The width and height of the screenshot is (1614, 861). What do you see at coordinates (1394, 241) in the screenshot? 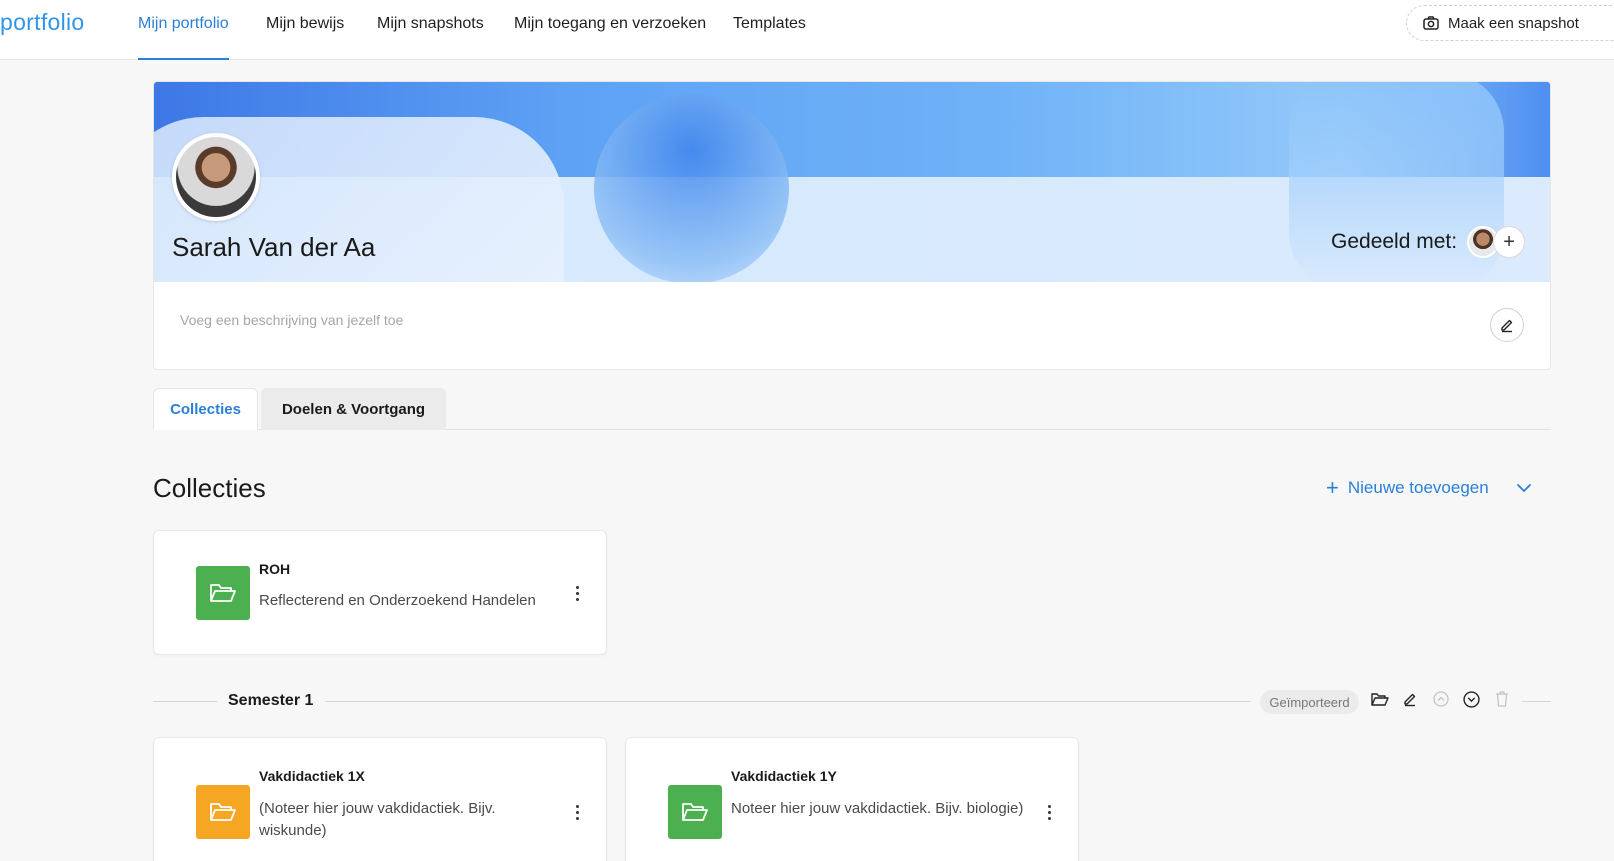
I see `shared-with-label: Gedeeld met:` at bounding box center [1394, 241].